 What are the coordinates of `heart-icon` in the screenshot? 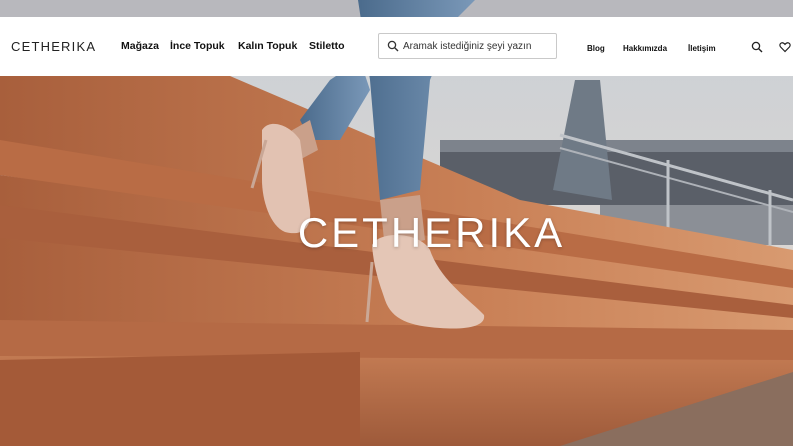 It's located at (785, 47).